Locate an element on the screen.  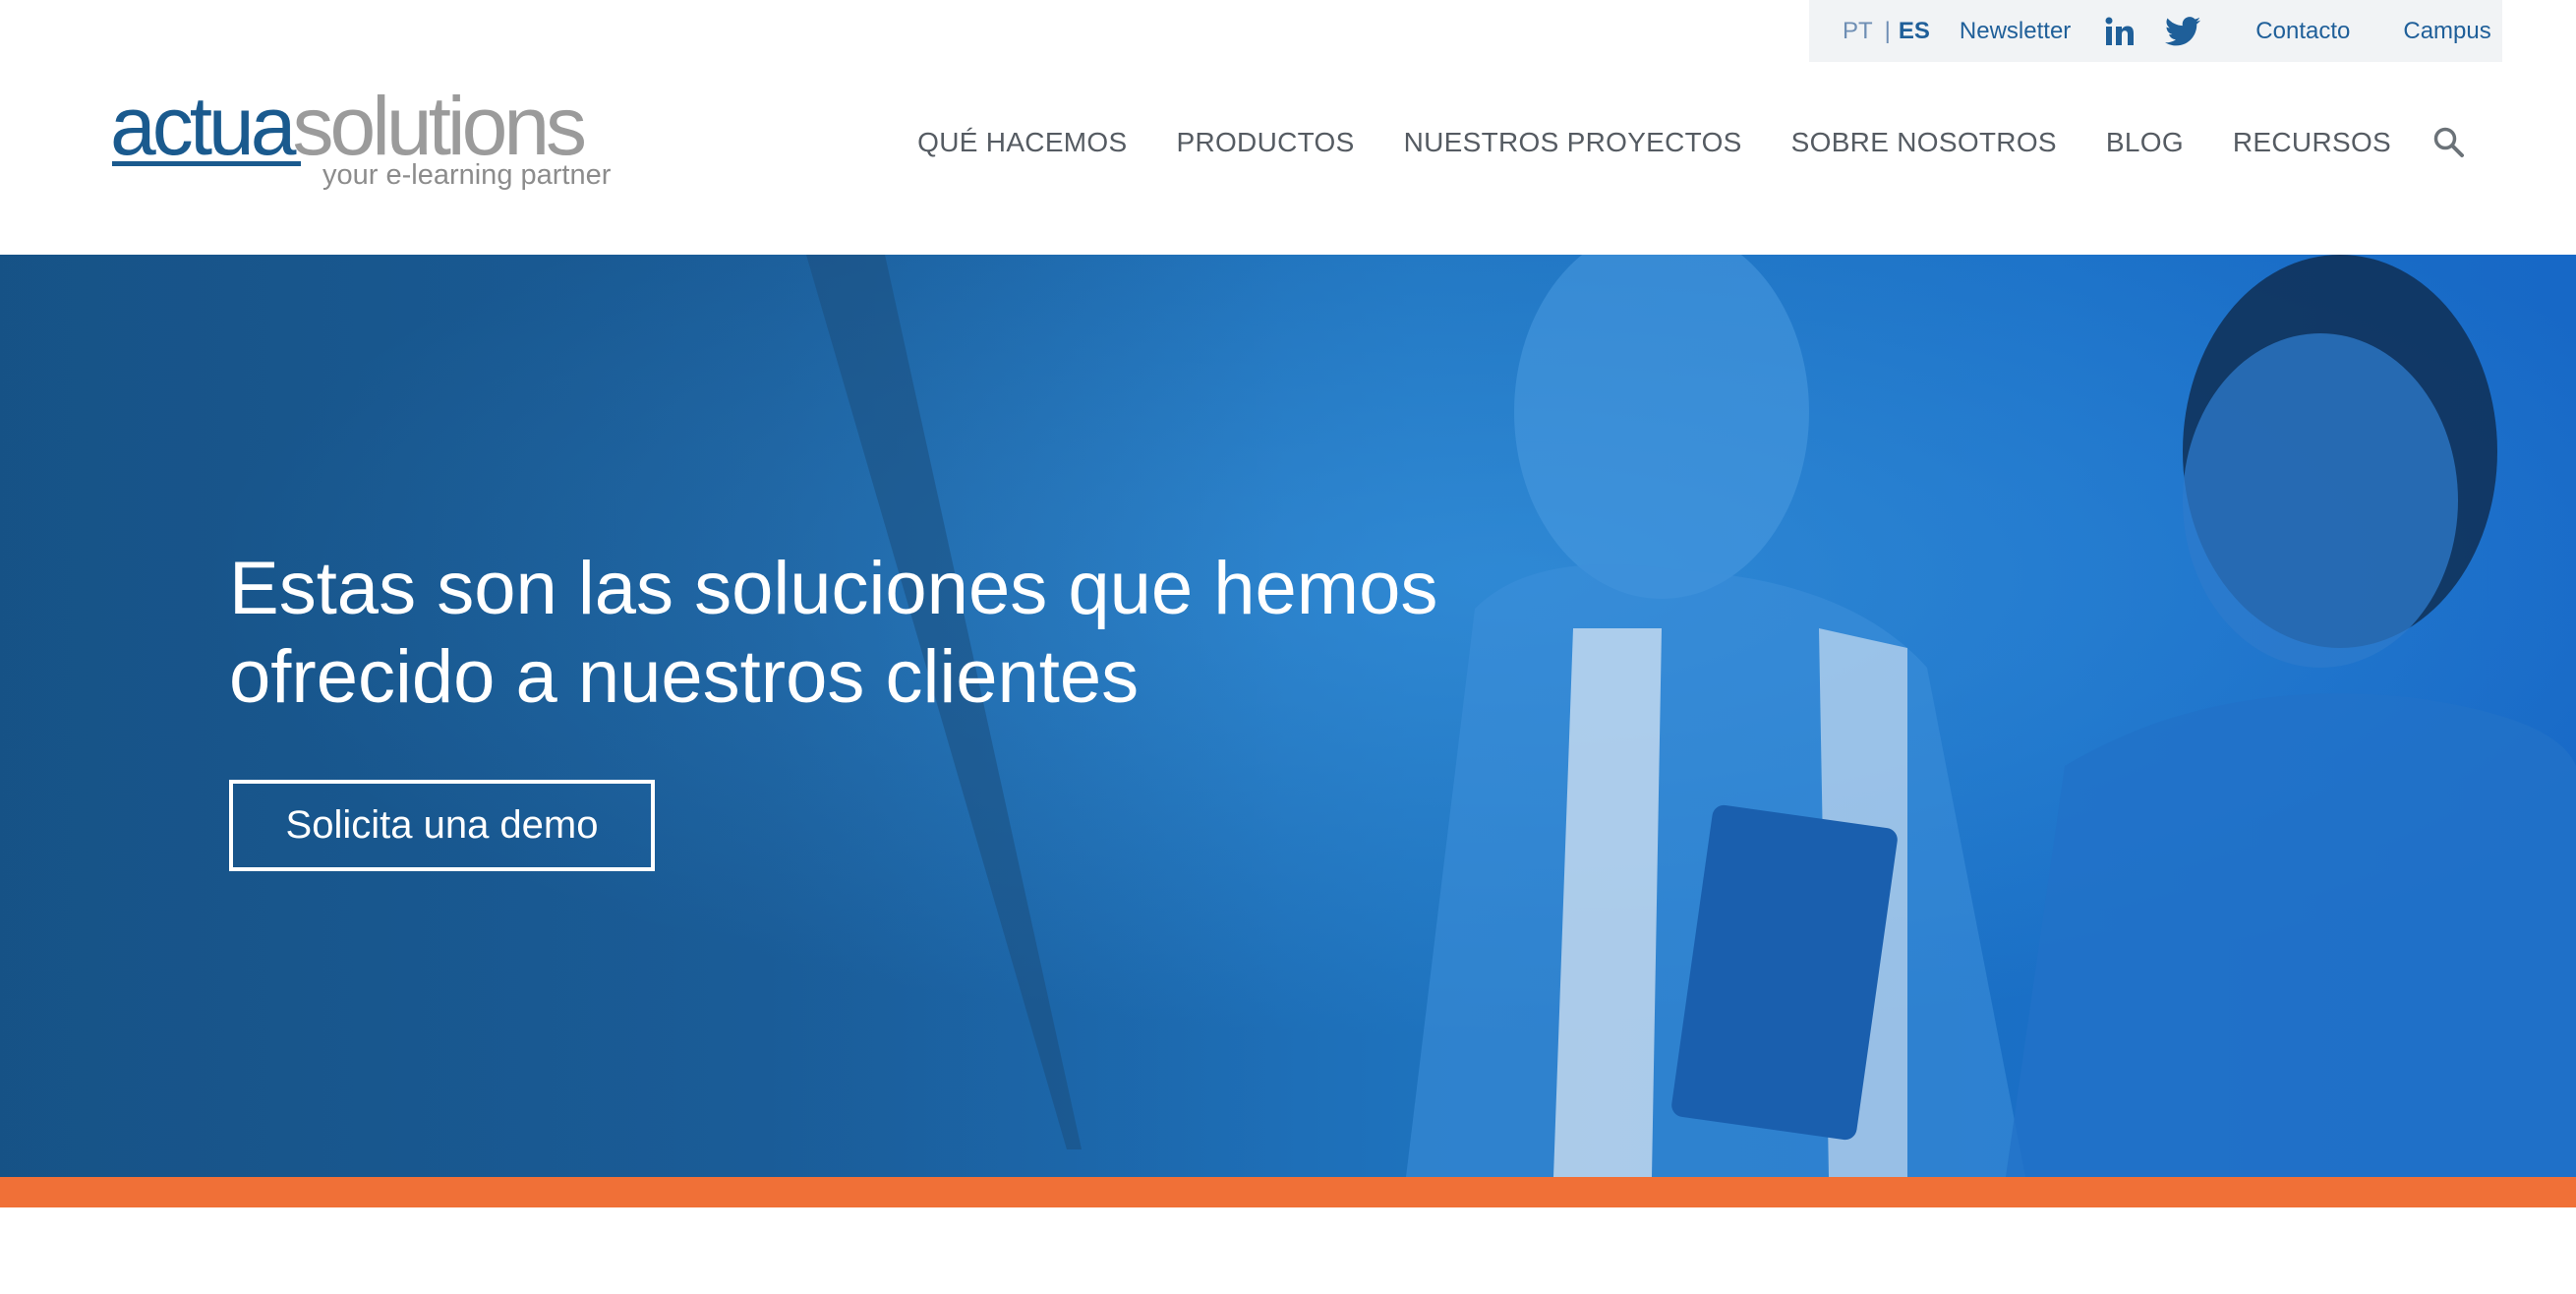
logo-wordmark-actua: actua is located at coordinates (203, 126).